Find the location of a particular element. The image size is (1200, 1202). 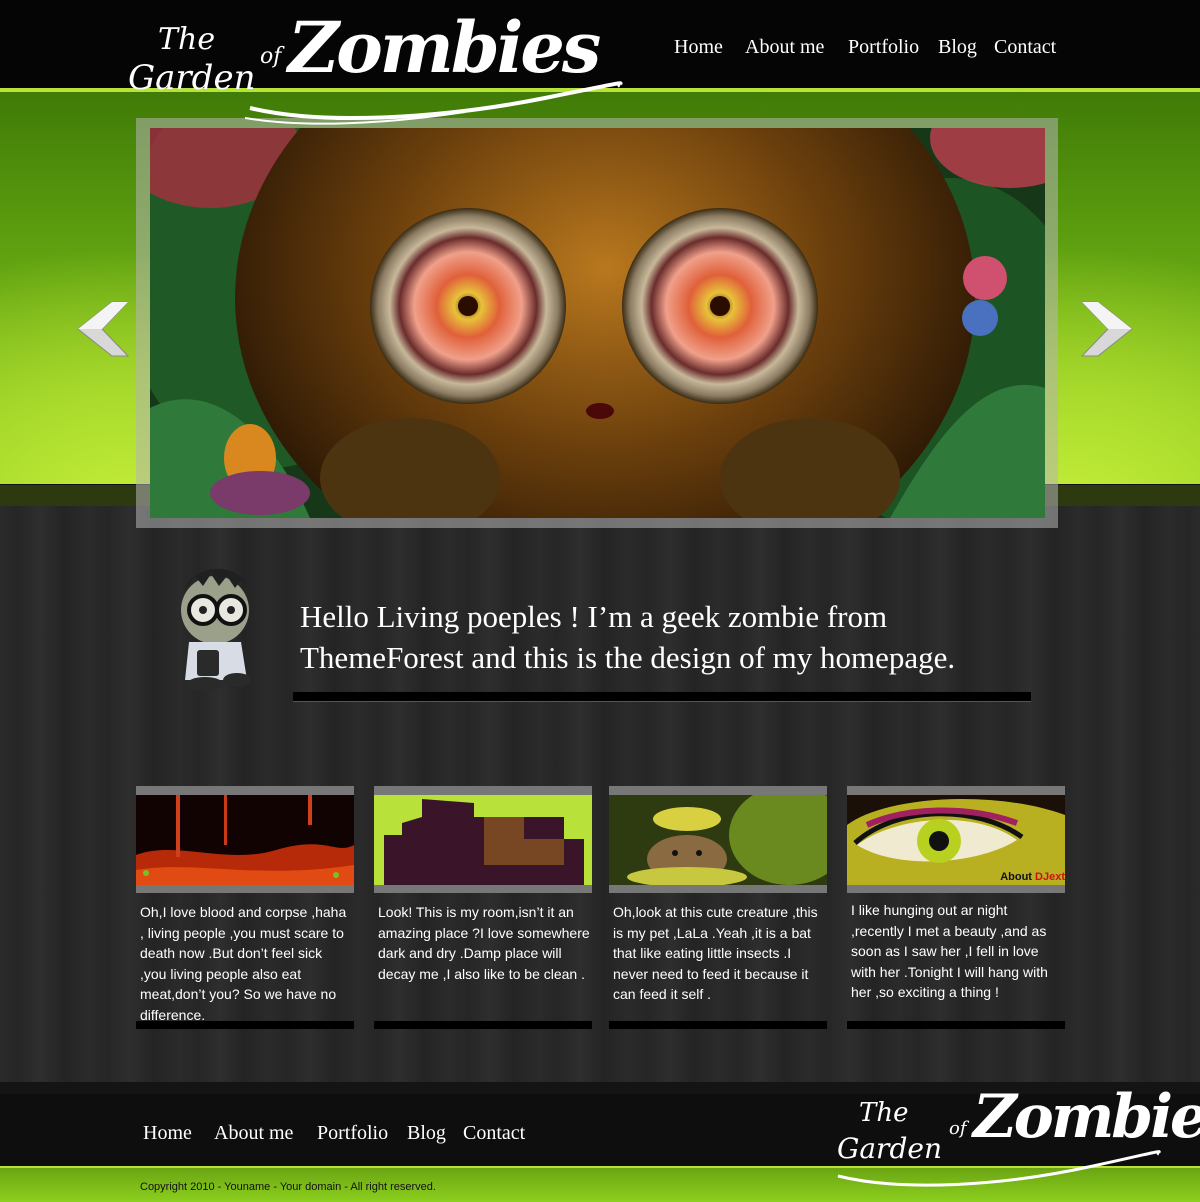

nav-home: Home is located at coordinates (698, 47).